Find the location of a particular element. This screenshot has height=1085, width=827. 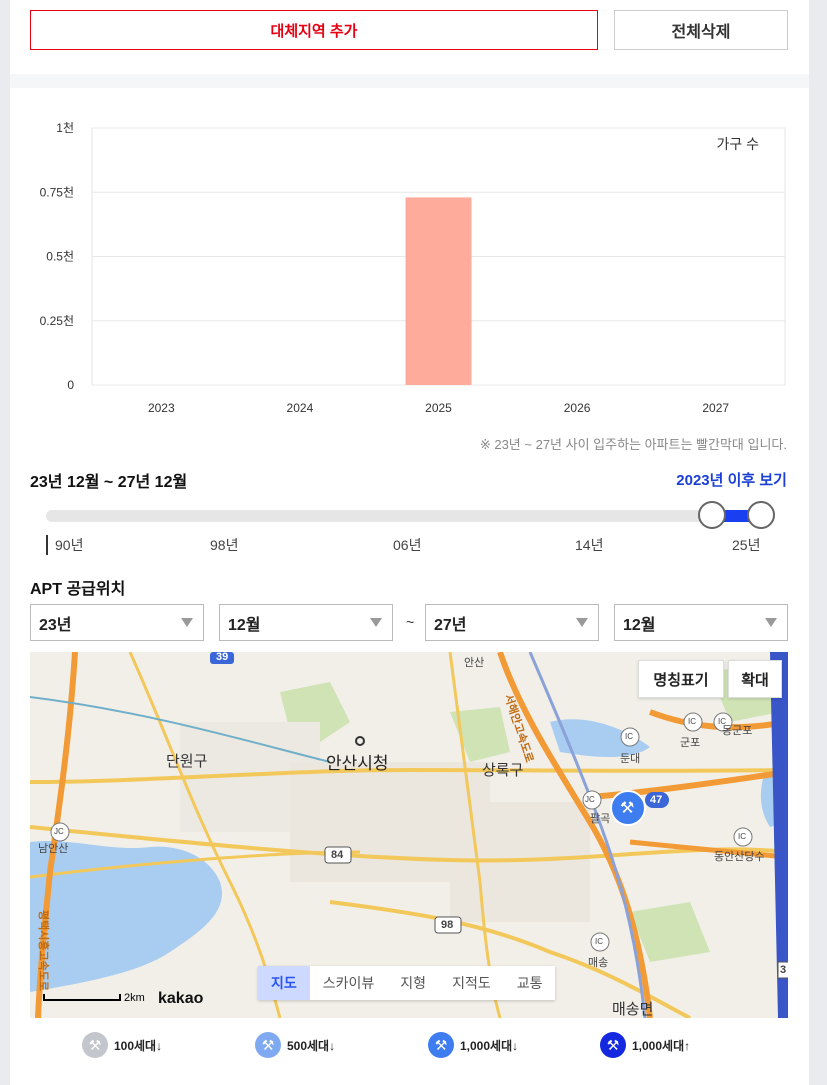

chart-note: ※ 23년 ~ 27년 사이 입주하는 아파트는 빨간막대 입니다. is located at coordinates (633, 444).